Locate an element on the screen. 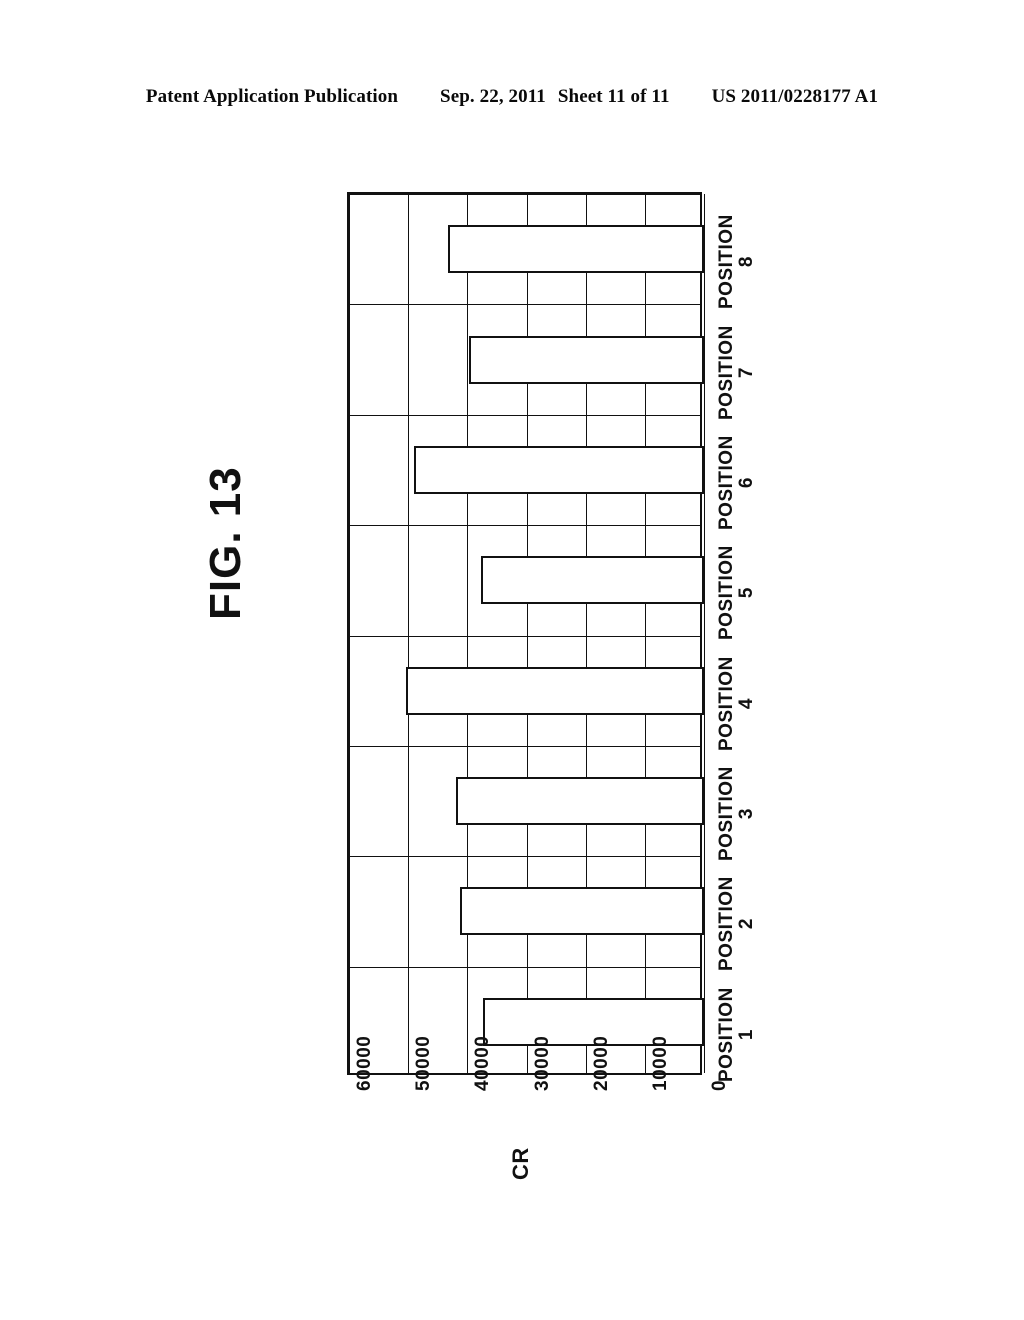 This screenshot has height=1320, width=1024. category-label-number: 8 is located at coordinates (746, 262).